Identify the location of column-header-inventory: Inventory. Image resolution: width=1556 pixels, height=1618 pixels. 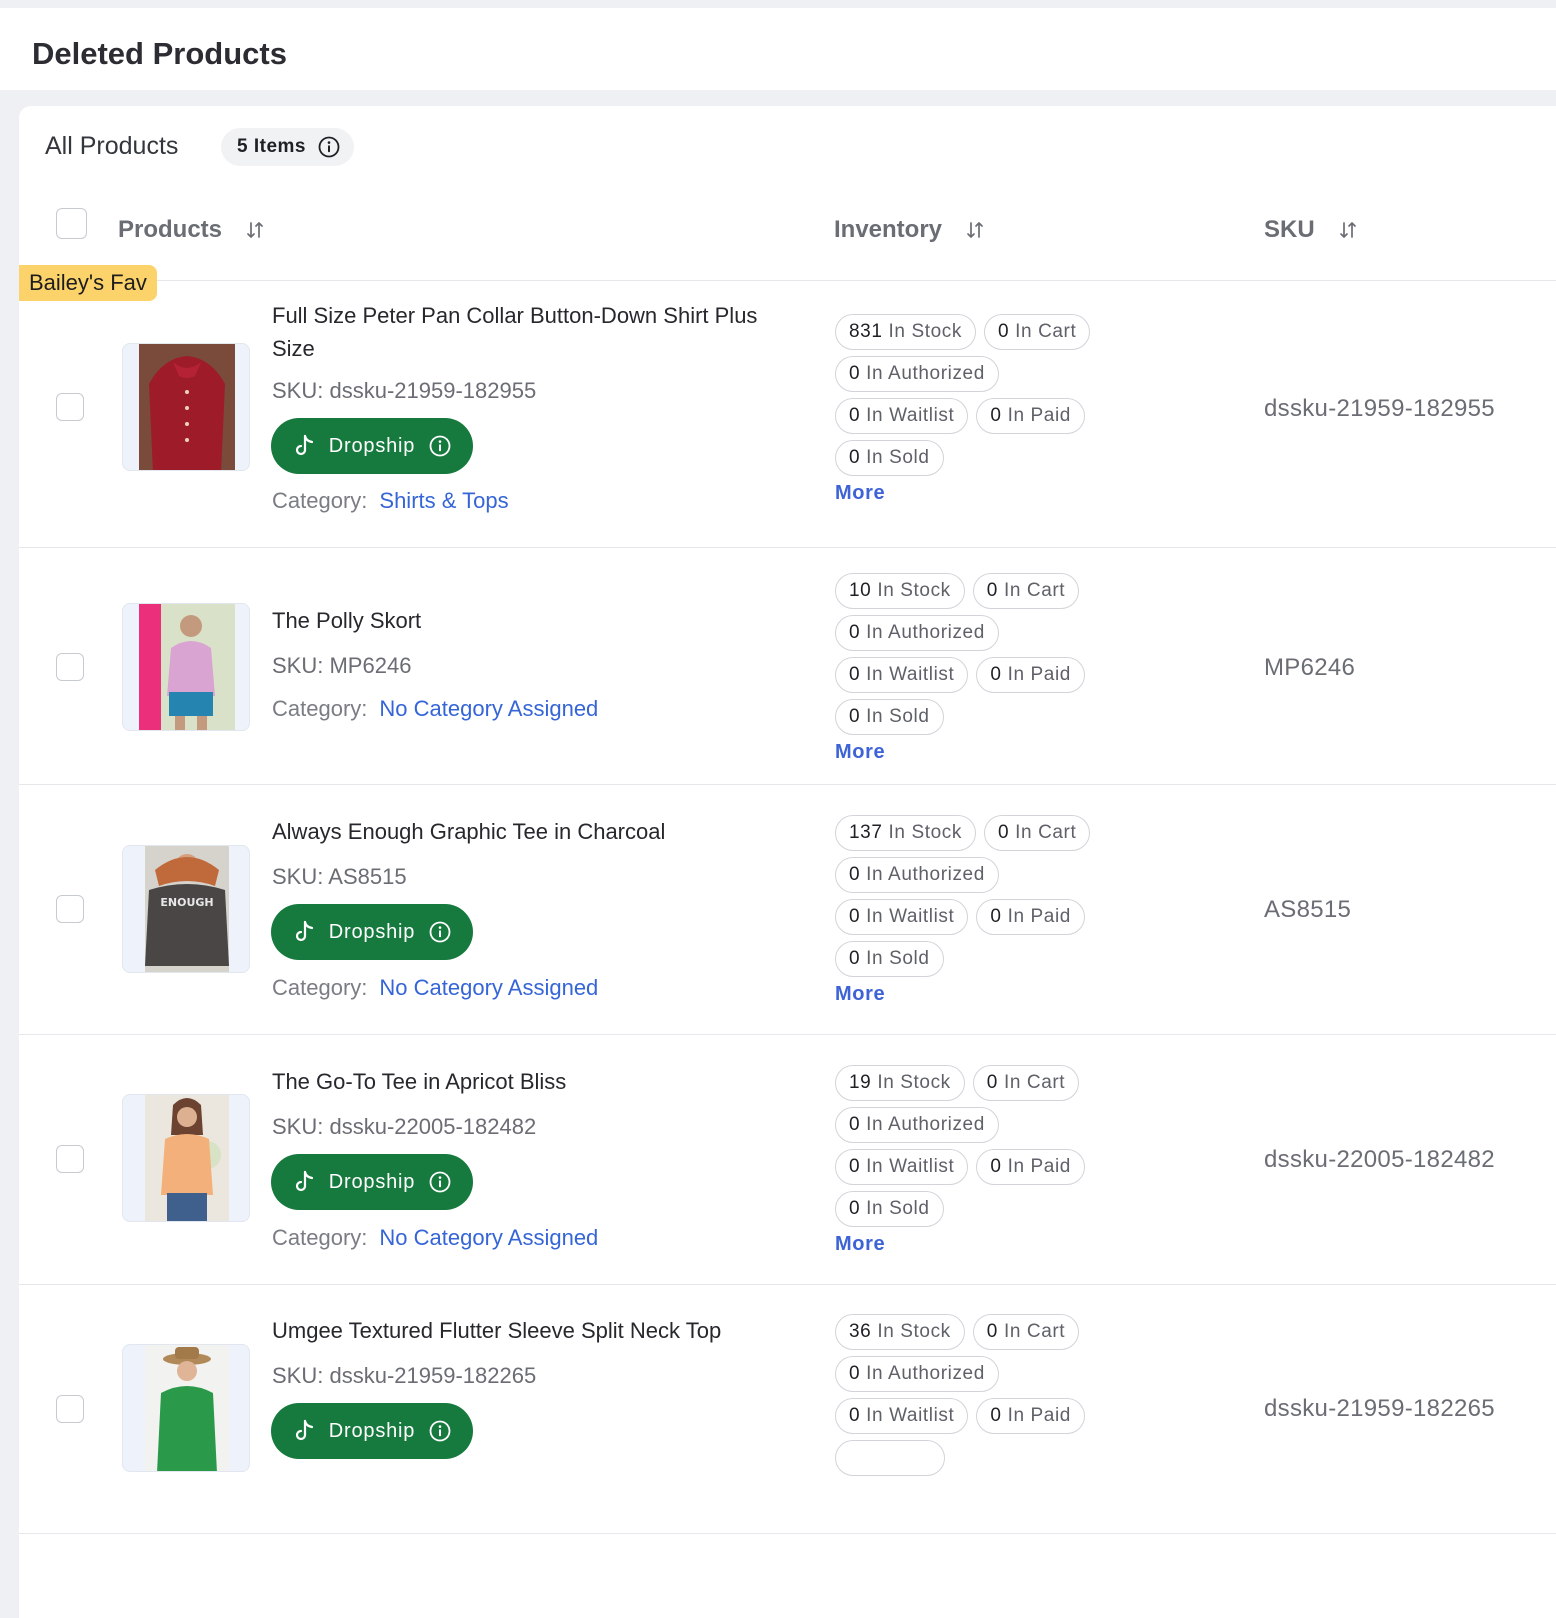
(909, 230).